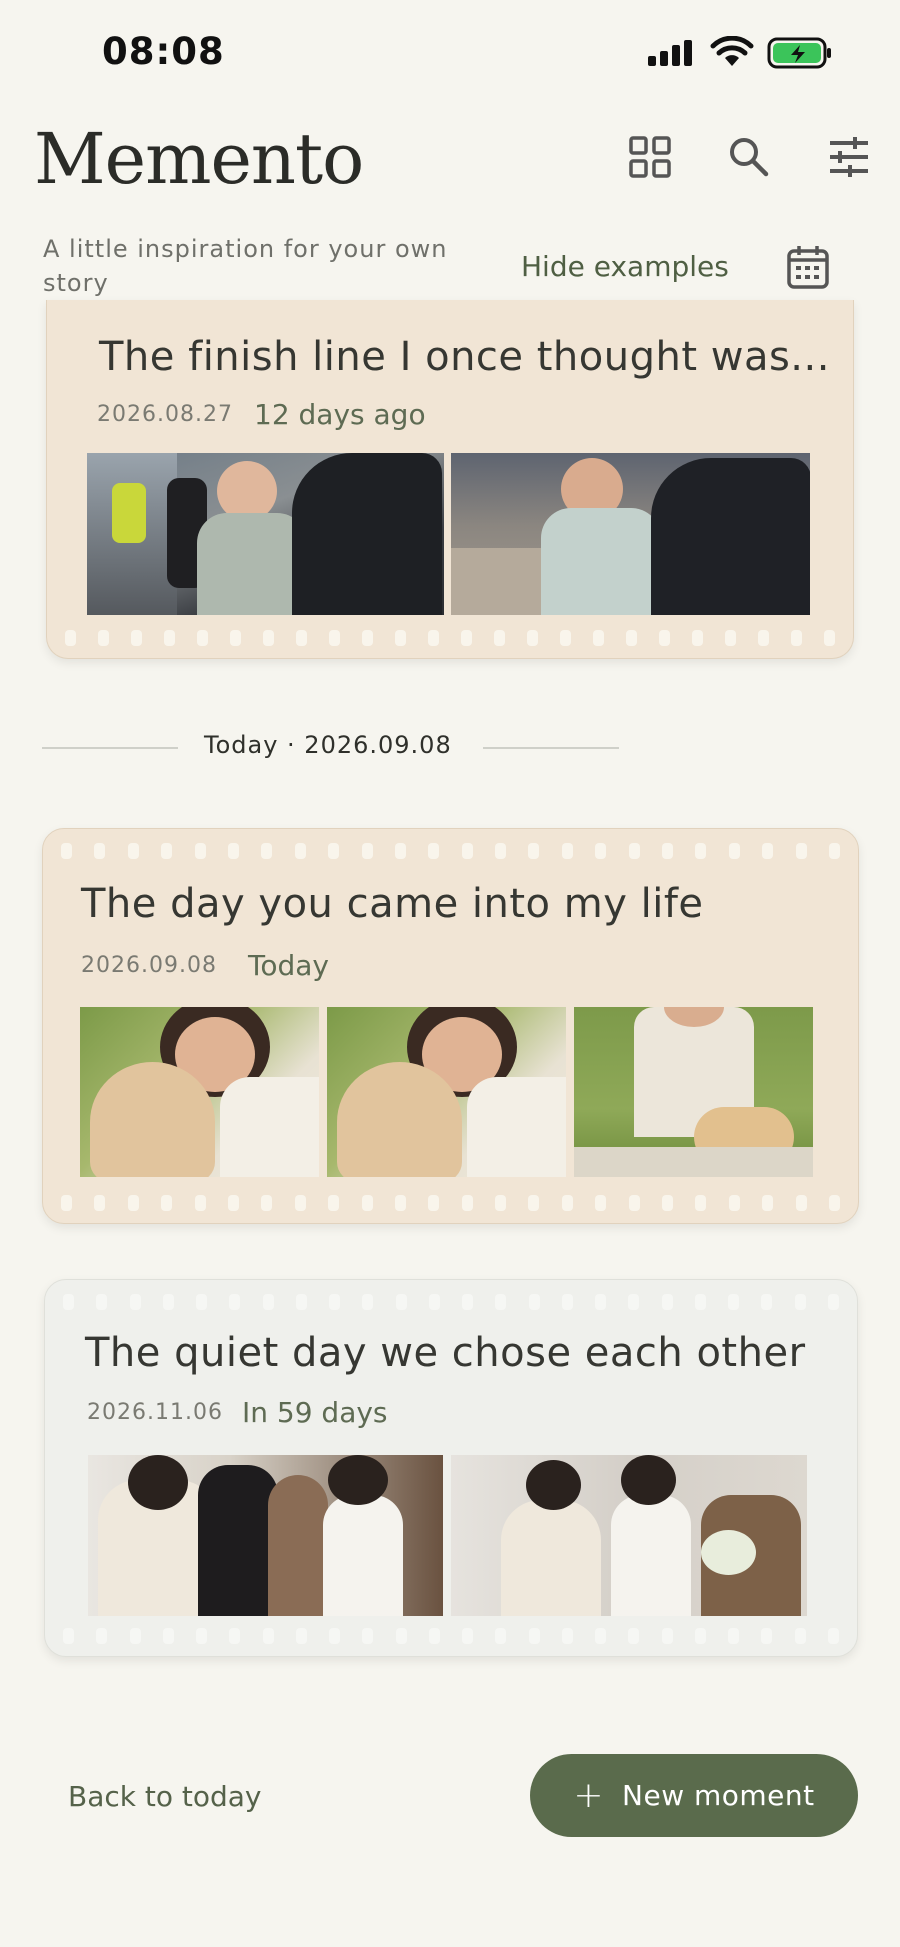 This screenshot has width=900, height=1947. What do you see at coordinates (340, 414) in the screenshot?
I see `moment-relative-date: 12 days ago` at bounding box center [340, 414].